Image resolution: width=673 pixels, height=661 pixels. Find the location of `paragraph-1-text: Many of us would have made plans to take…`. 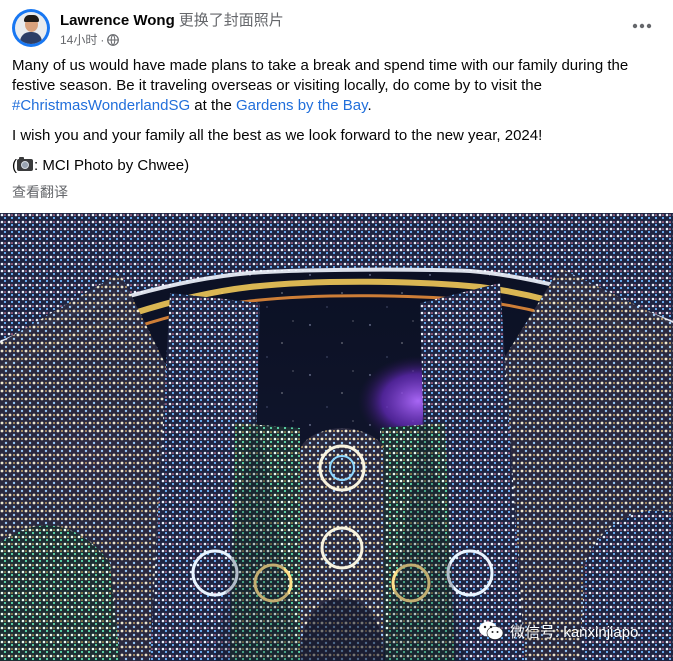

paragraph-1-text: Many of us would have made plans to take… is located at coordinates (320, 75).